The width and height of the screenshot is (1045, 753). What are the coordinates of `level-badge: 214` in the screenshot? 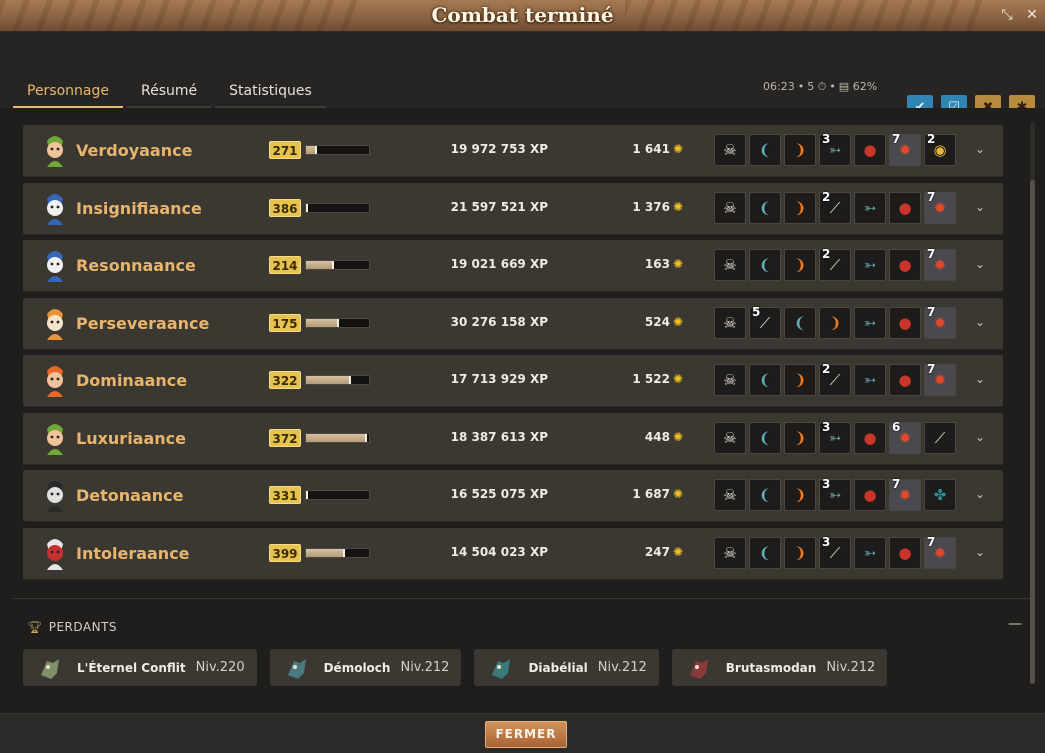 It's located at (285, 265).